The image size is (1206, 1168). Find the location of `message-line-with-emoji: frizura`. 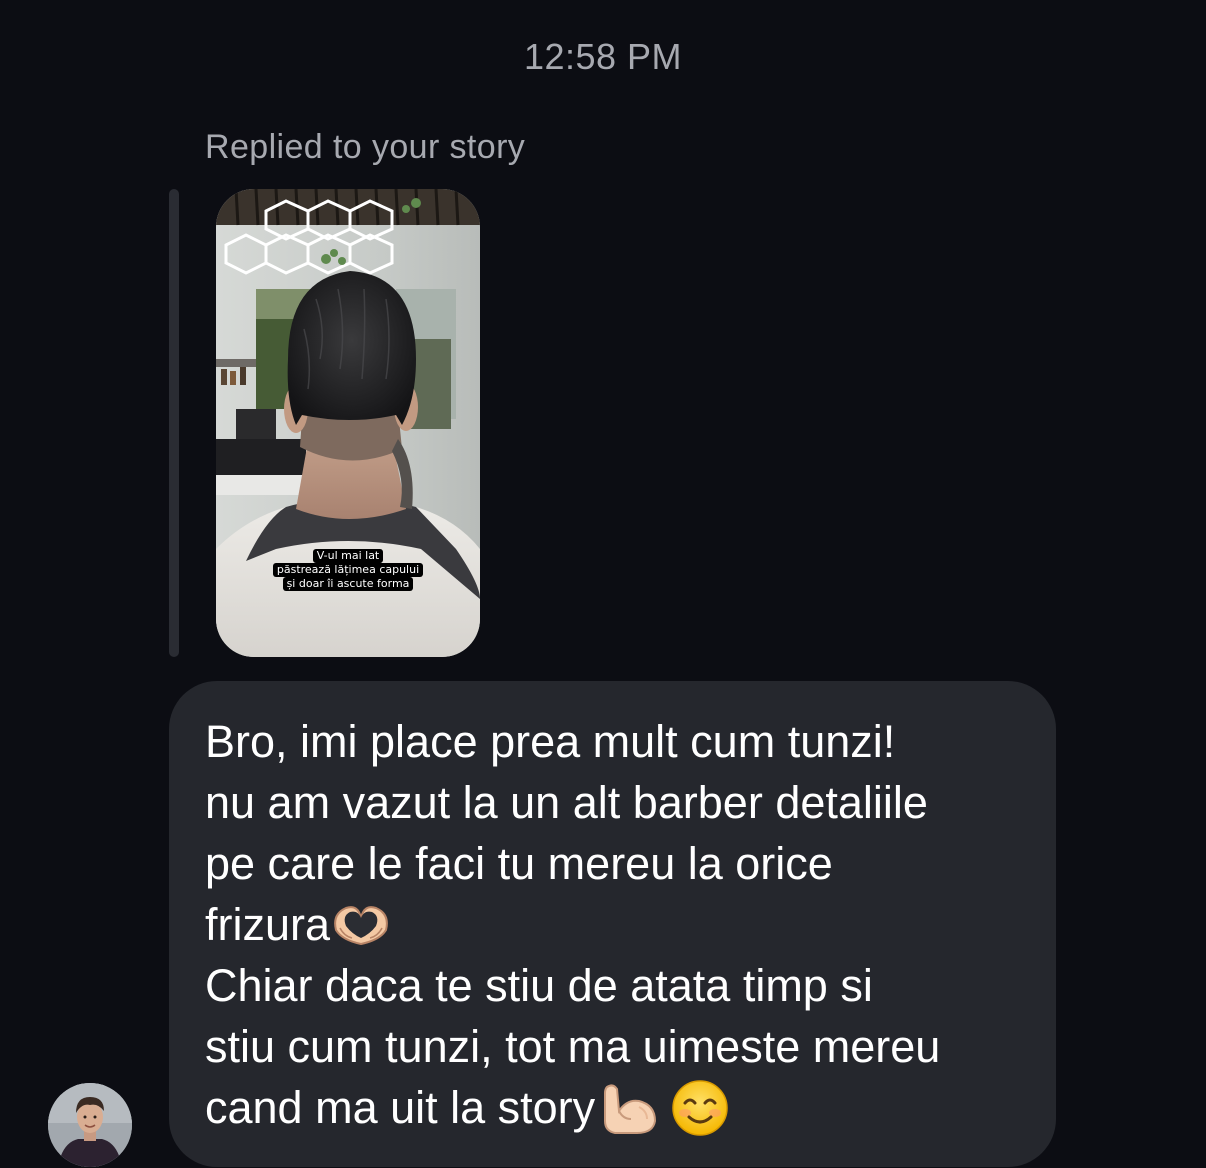

message-line-with-emoji: frizura is located at coordinates (620, 924).